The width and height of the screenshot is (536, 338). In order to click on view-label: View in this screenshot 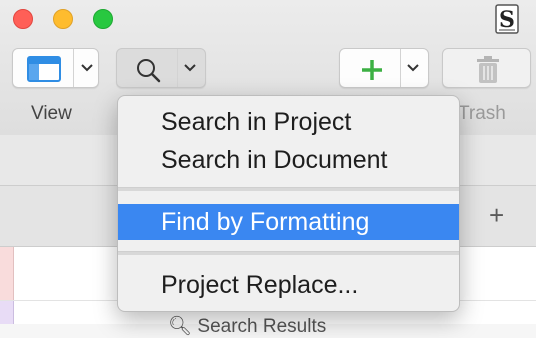, I will do `click(51, 113)`.